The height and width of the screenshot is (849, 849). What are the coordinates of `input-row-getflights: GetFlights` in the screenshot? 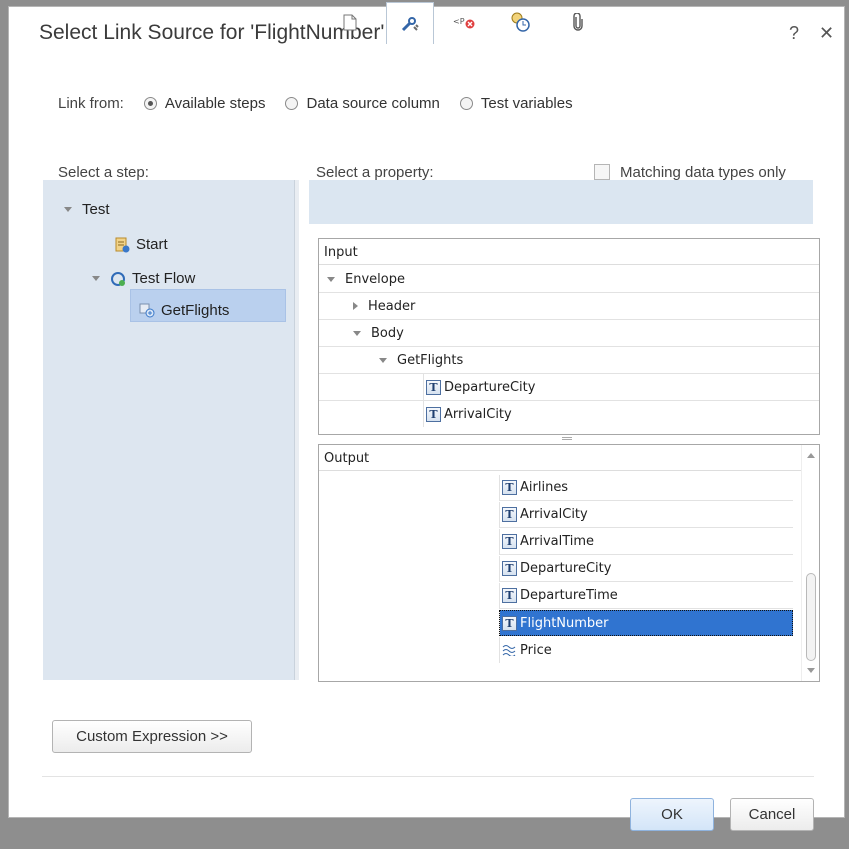 It's located at (569, 360).